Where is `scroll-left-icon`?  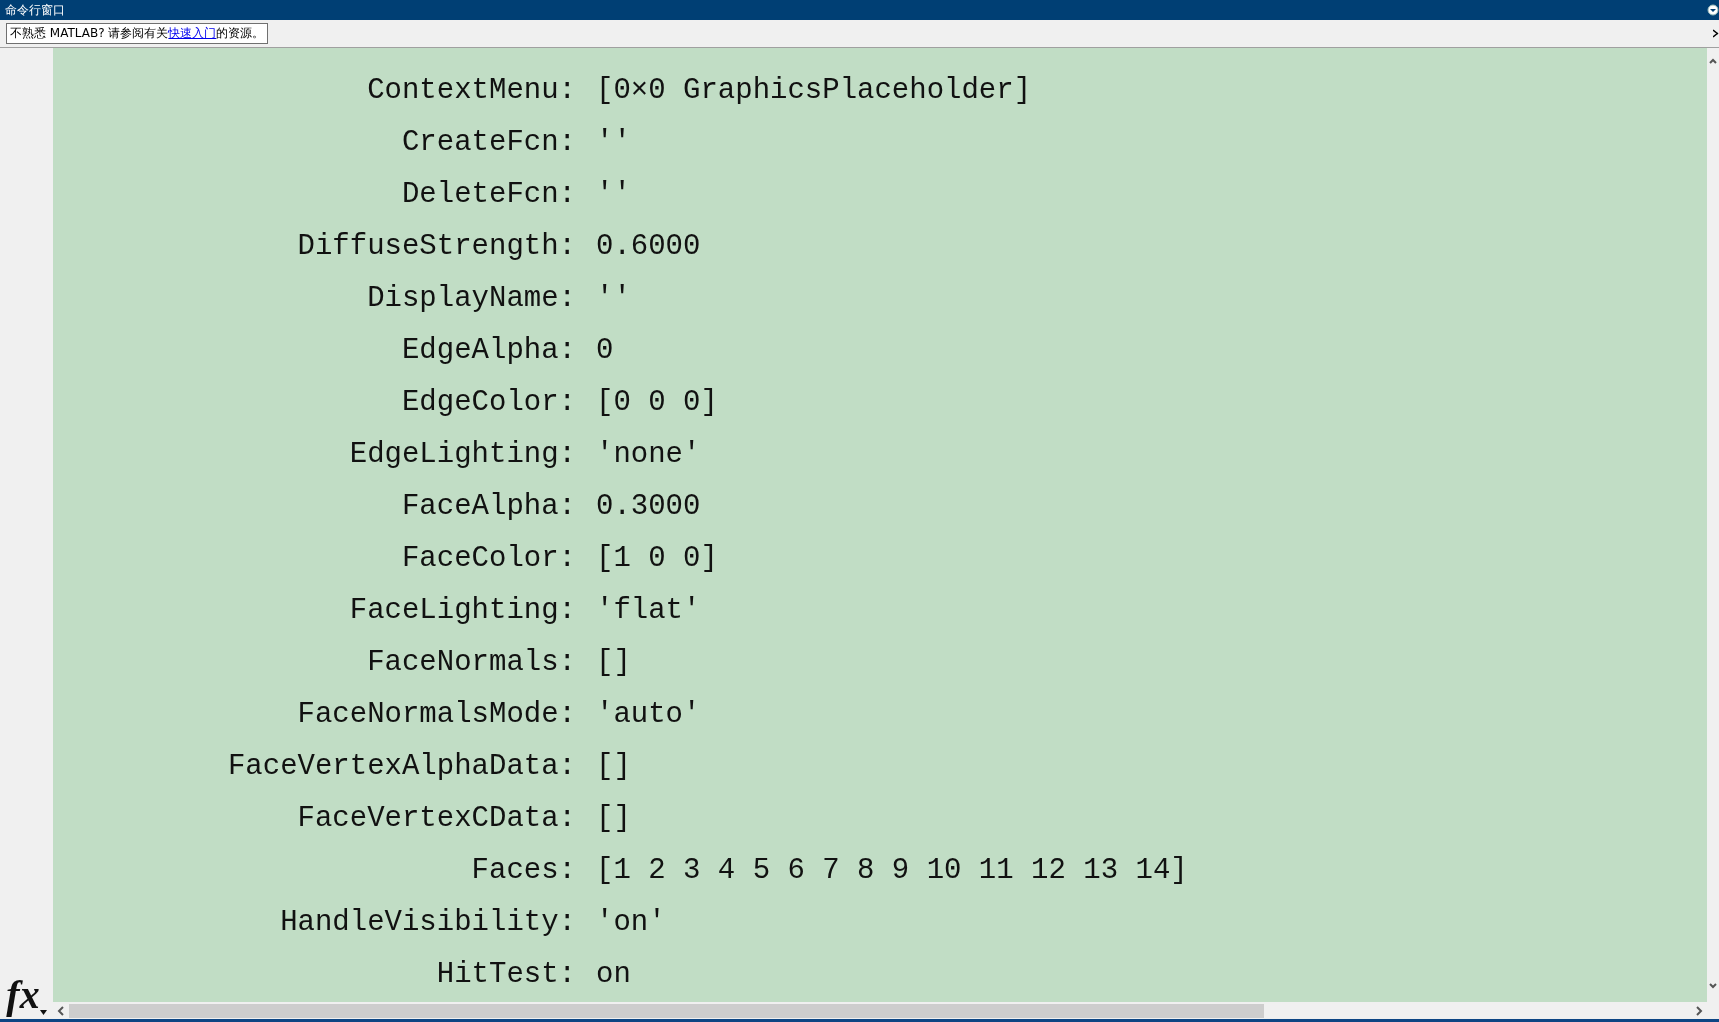
scroll-left-icon is located at coordinates (61, 1010).